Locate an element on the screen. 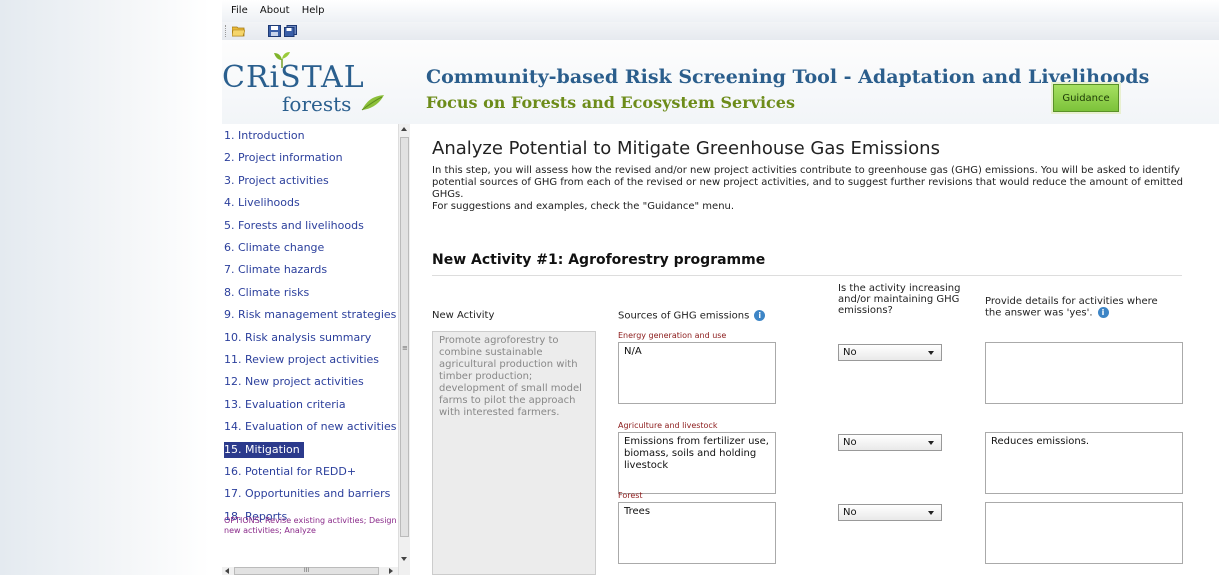 The image size is (1219, 575). nav-item: 17. Opportunities and barriers is located at coordinates (308, 494).